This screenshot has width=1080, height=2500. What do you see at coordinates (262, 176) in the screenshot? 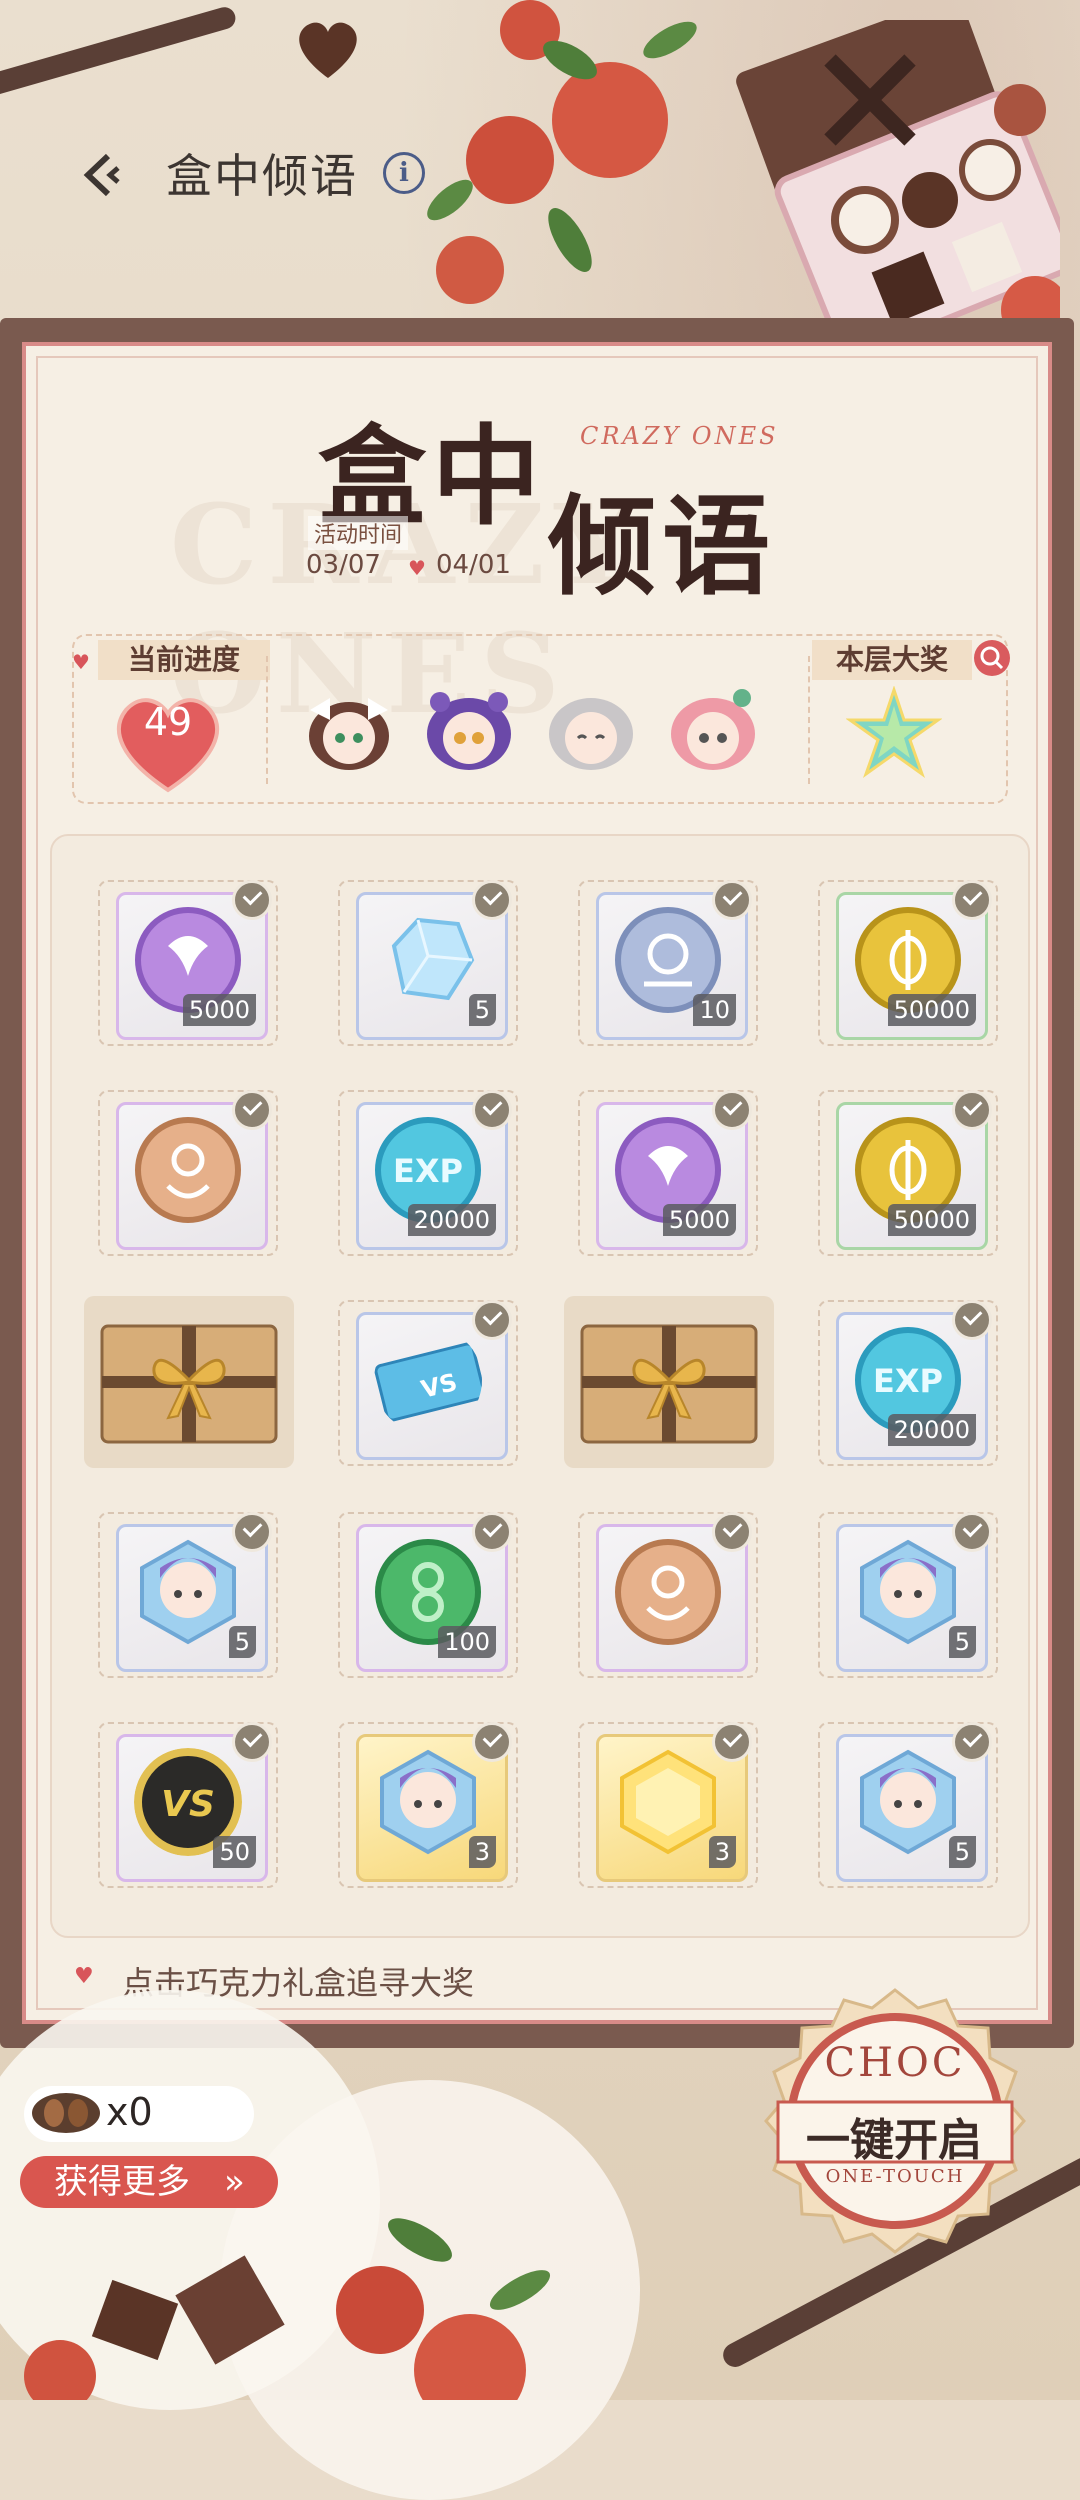
I see `page-title: 盒中倾语` at bounding box center [262, 176].